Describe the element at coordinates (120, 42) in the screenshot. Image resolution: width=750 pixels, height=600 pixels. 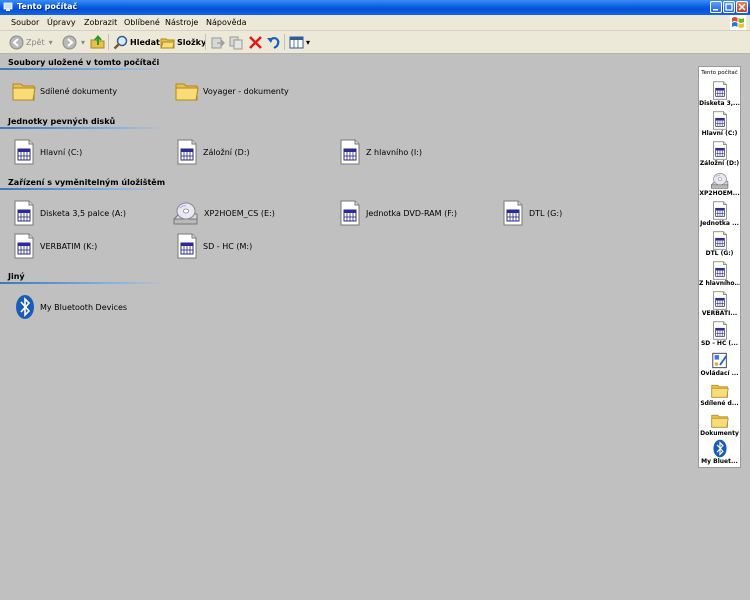
I see `search-icon` at that location.